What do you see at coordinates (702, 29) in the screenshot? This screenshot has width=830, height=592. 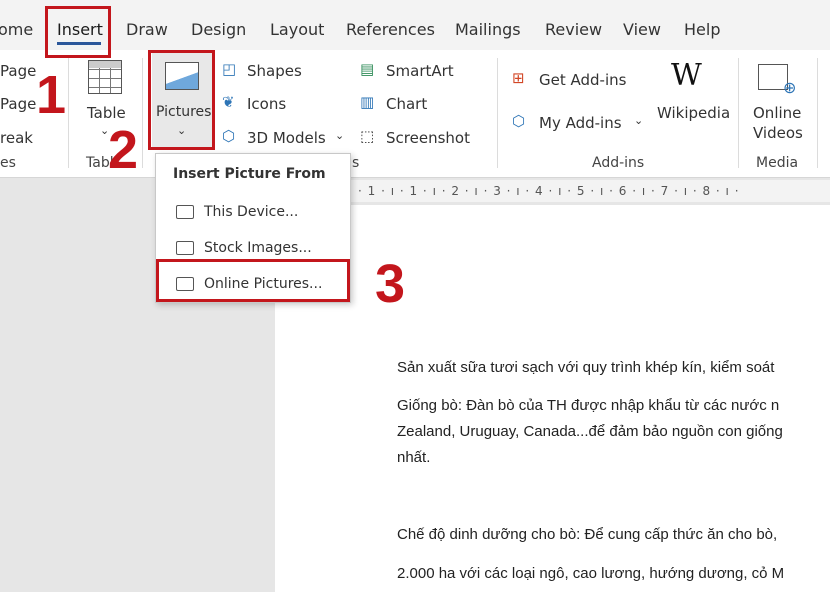 I see `tab-help: Help` at bounding box center [702, 29].